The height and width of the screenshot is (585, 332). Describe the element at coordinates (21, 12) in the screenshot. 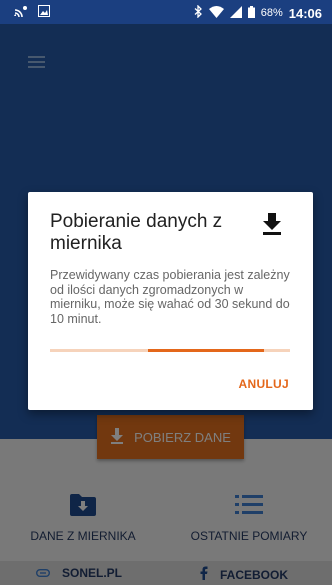

I see `cast-icon` at that location.